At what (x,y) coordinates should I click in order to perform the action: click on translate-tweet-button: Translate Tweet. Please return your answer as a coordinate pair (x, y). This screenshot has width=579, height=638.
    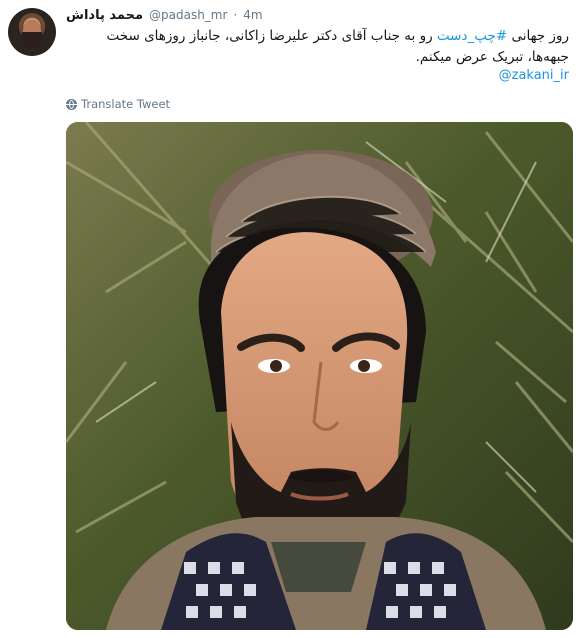
    Looking at the image, I should click on (118, 104).